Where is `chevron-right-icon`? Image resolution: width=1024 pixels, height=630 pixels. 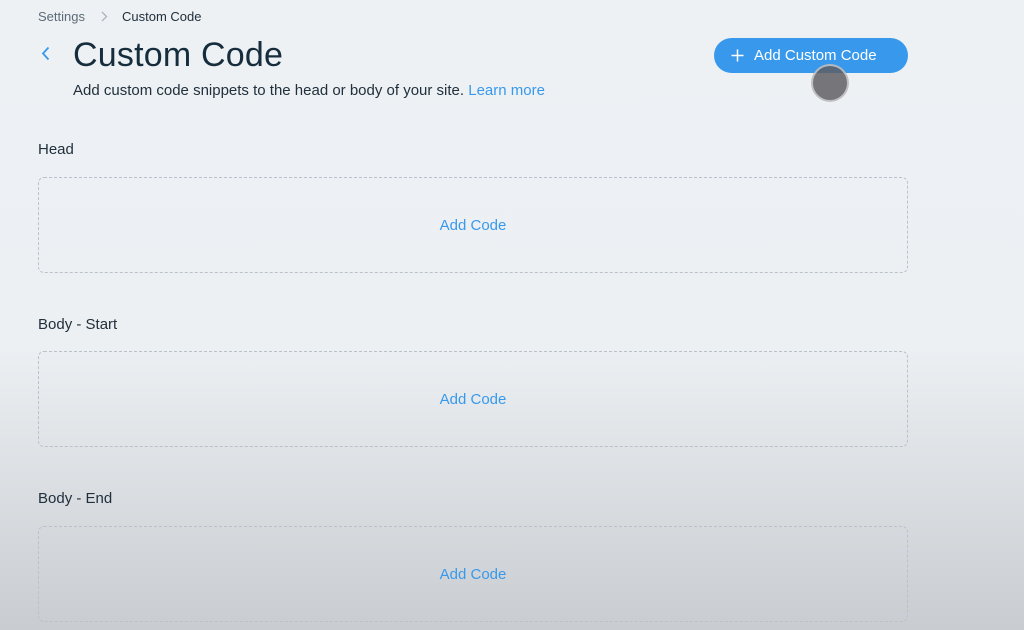 chevron-right-icon is located at coordinates (104, 16).